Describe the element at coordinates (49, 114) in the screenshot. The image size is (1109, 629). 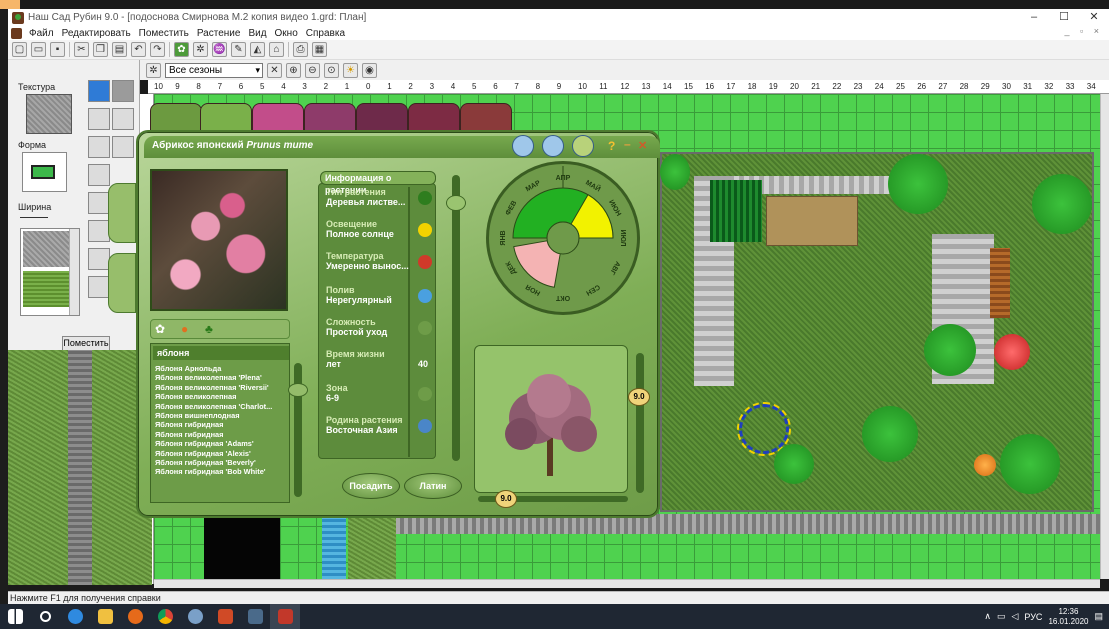
I see `texture-swatch` at that location.